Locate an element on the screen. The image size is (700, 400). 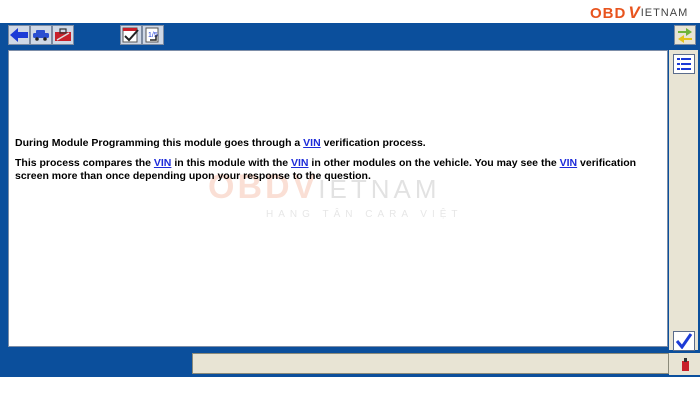
vehicle-button is located at coordinates (41, 35).